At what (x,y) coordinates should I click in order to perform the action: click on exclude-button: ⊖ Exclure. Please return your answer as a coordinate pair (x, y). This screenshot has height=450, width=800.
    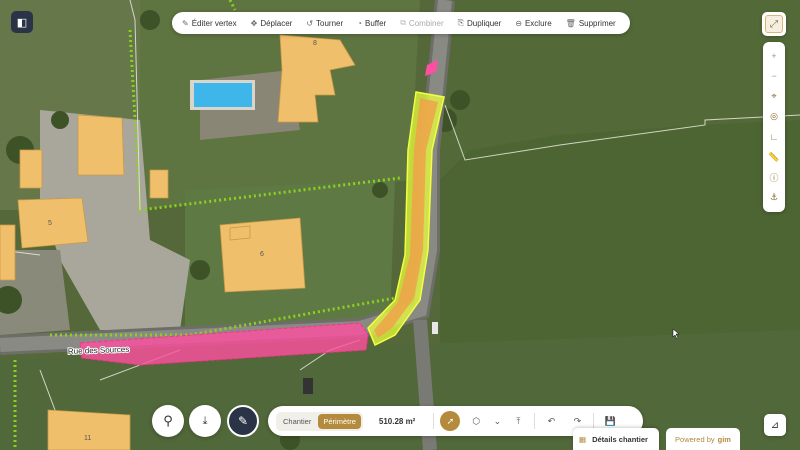
    Looking at the image, I should click on (533, 23).